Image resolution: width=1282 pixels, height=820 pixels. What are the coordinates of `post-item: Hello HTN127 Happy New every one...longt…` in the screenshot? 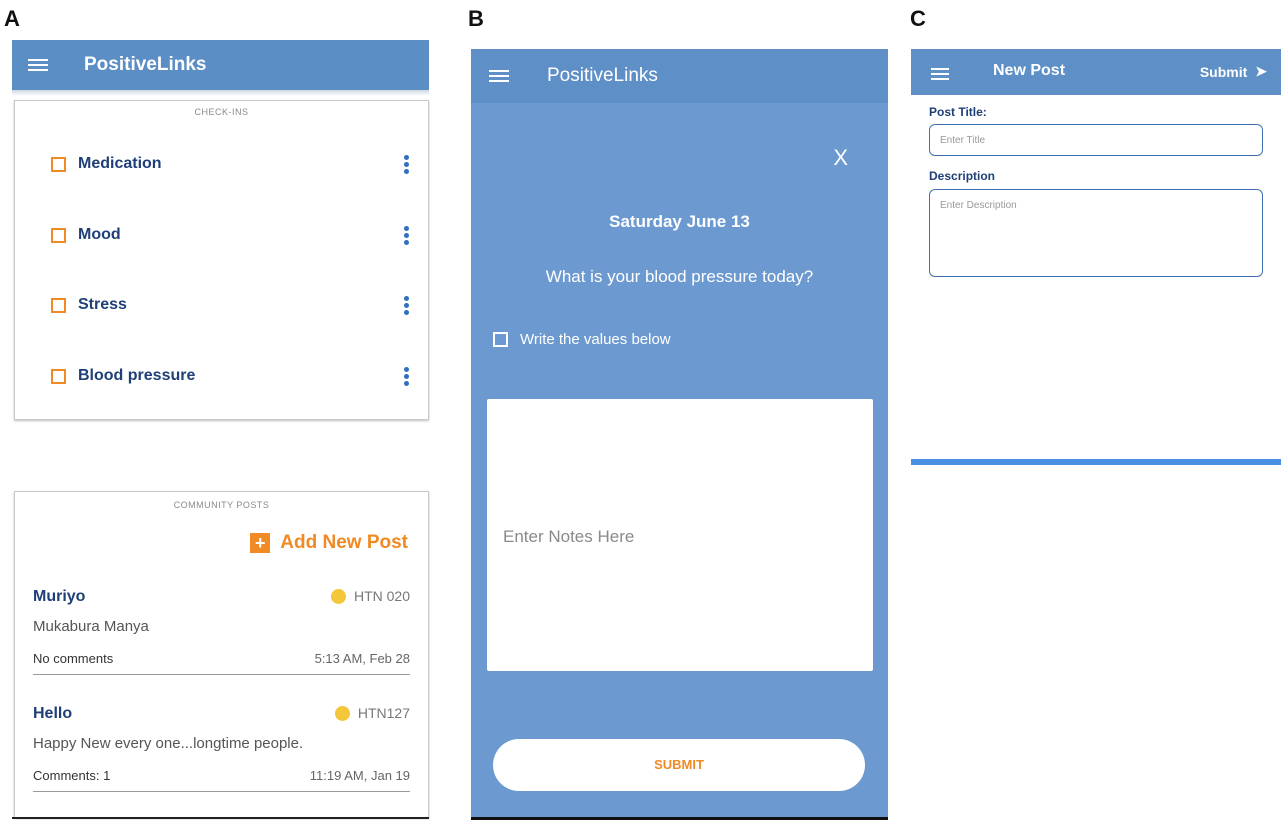 It's located at (221, 748).